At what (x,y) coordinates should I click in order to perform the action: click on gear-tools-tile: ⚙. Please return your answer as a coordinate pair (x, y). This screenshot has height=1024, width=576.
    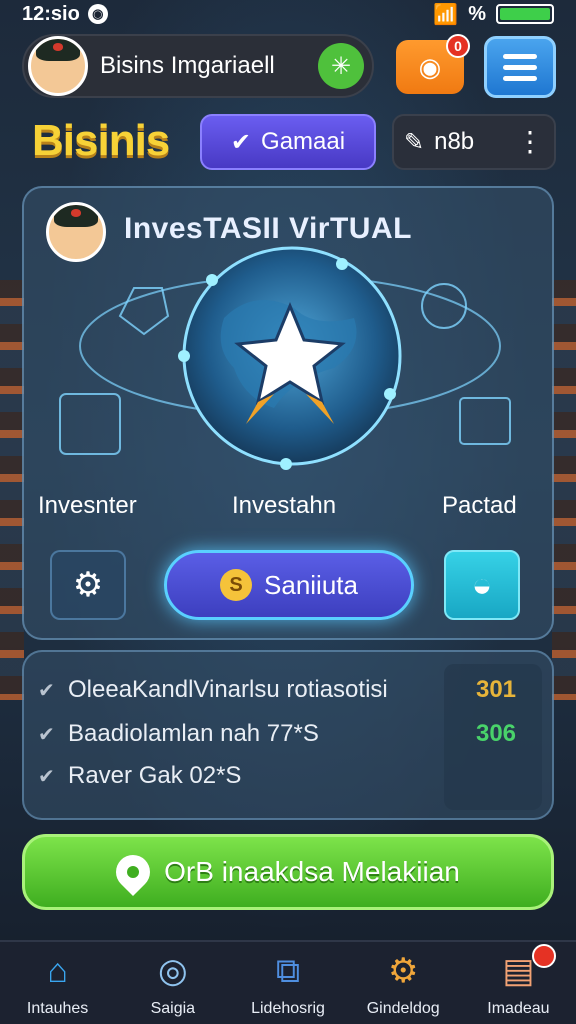
    Looking at the image, I should click on (88, 585).